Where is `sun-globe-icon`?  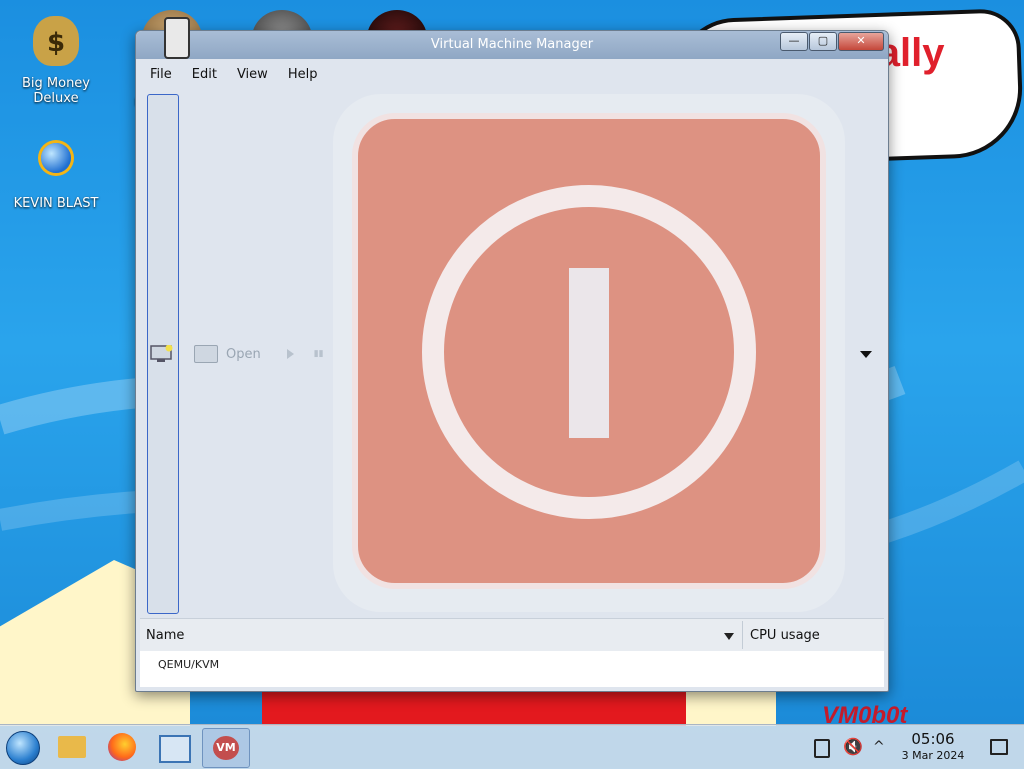 sun-globe-icon is located at coordinates (56, 158).